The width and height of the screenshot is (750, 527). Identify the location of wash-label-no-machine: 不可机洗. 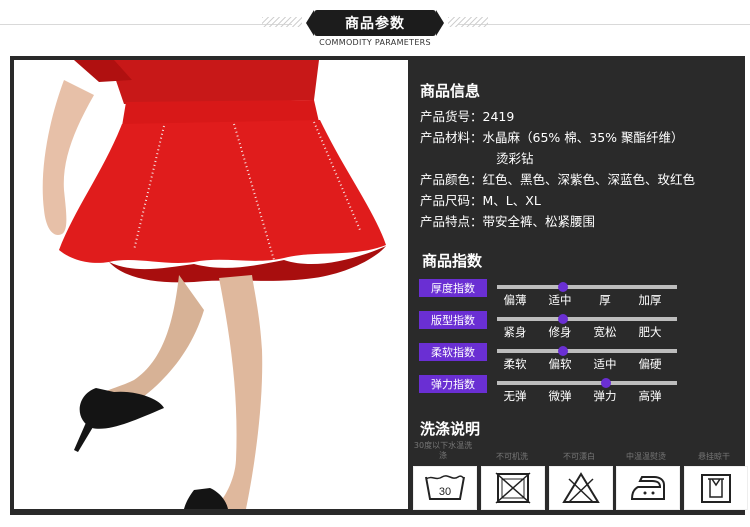
(512, 456).